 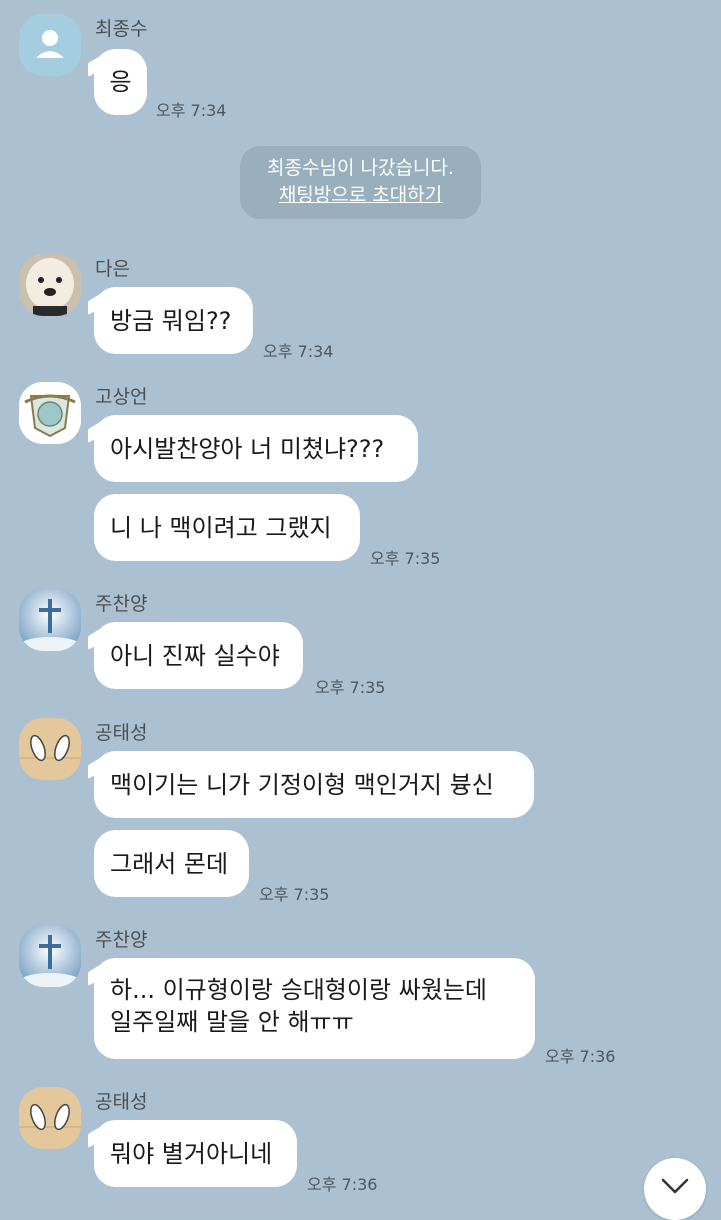 What do you see at coordinates (112, 269) in the screenshot?
I see `sender-name: 다은` at bounding box center [112, 269].